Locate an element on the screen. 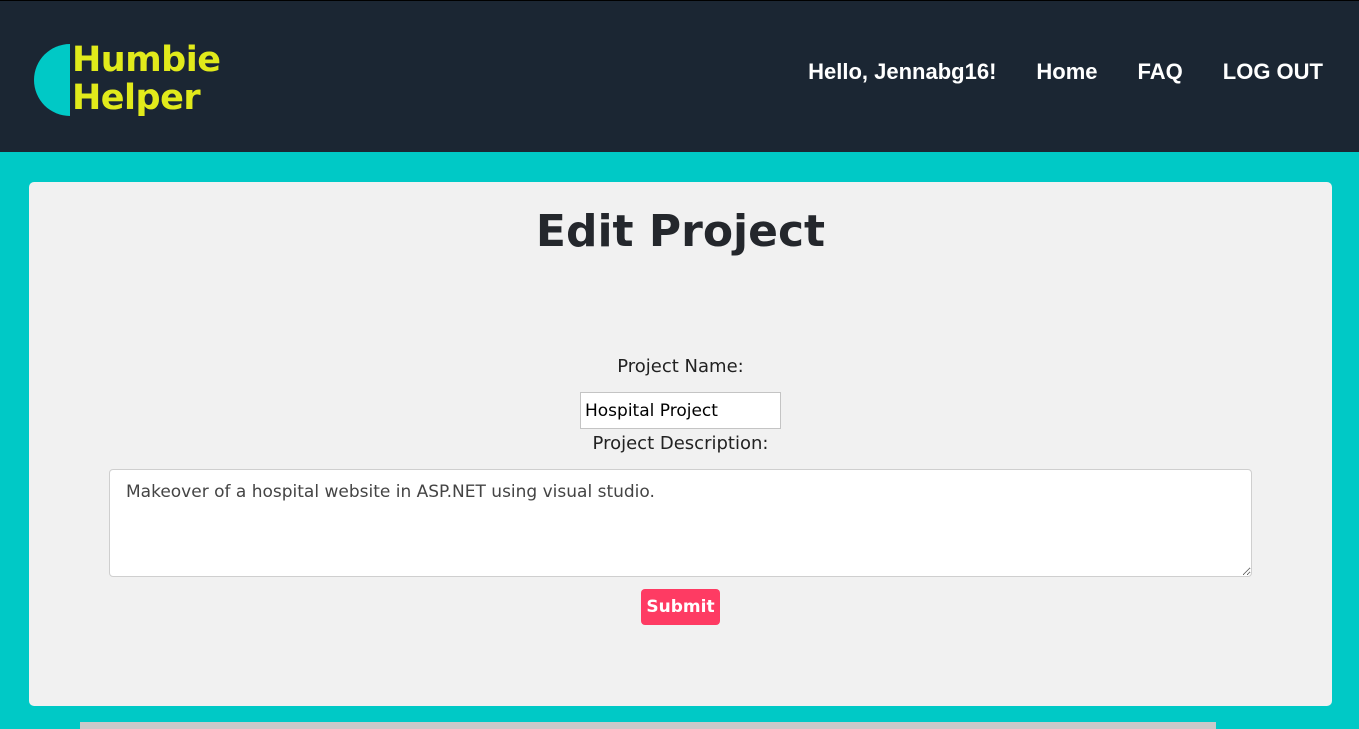  logo-text: Humbie Helper is located at coordinates (146, 79).